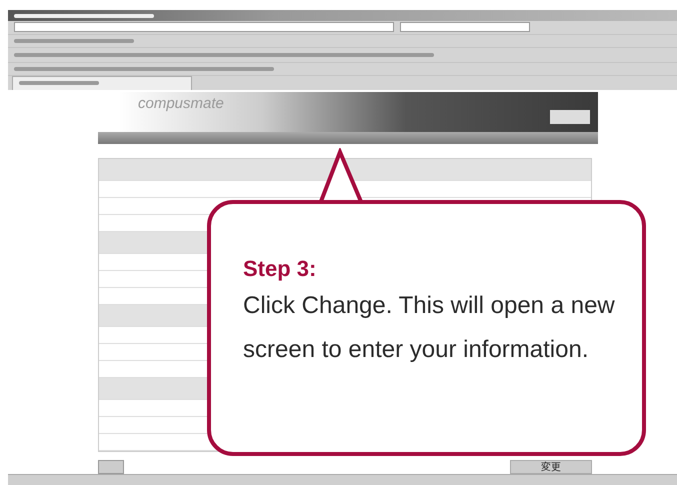  Describe the element at coordinates (465, 27) in the screenshot. I see `search-field` at that location.